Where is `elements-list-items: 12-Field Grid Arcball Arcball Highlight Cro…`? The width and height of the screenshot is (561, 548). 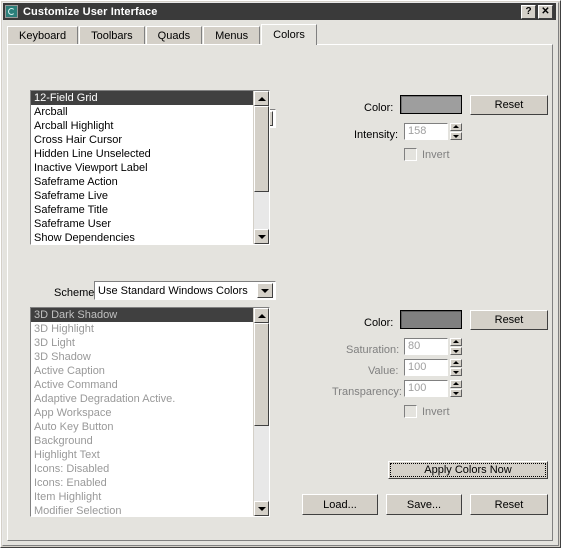 elements-list-items: 12-Field Grid Arcball Arcball Highlight Cro… is located at coordinates (142, 167).